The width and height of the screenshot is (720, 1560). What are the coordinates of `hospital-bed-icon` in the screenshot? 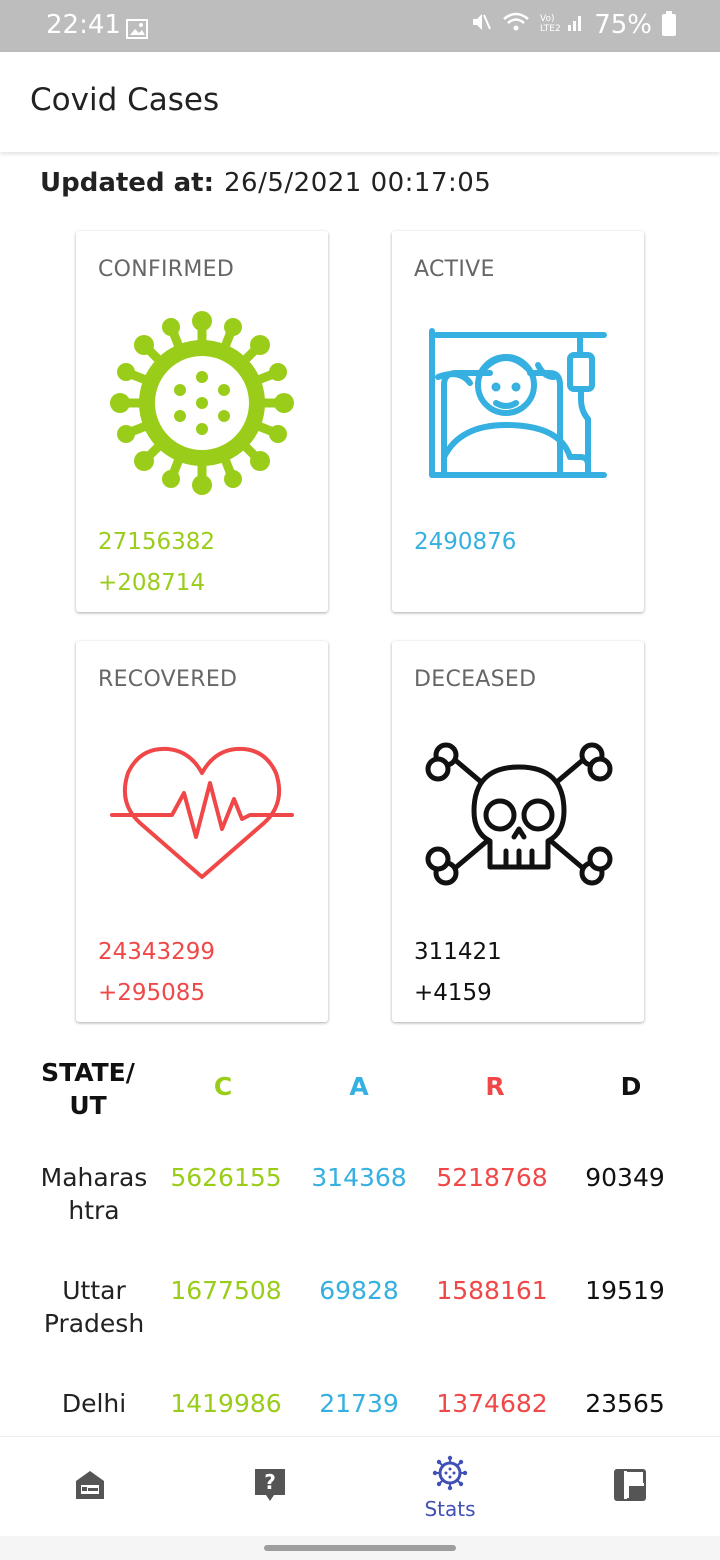 It's located at (90, 1485).